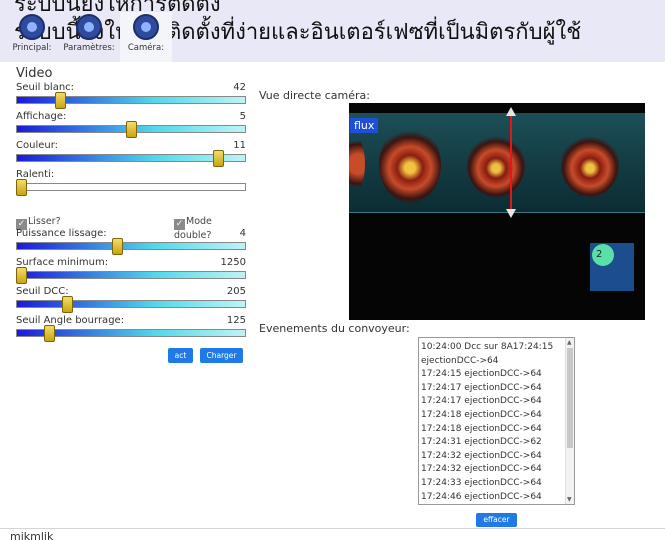 This screenshot has height=540, width=665. Describe the element at coordinates (481, 482) in the screenshot. I see `event-line: 17:24:33 ejectionDCC->64` at that location.